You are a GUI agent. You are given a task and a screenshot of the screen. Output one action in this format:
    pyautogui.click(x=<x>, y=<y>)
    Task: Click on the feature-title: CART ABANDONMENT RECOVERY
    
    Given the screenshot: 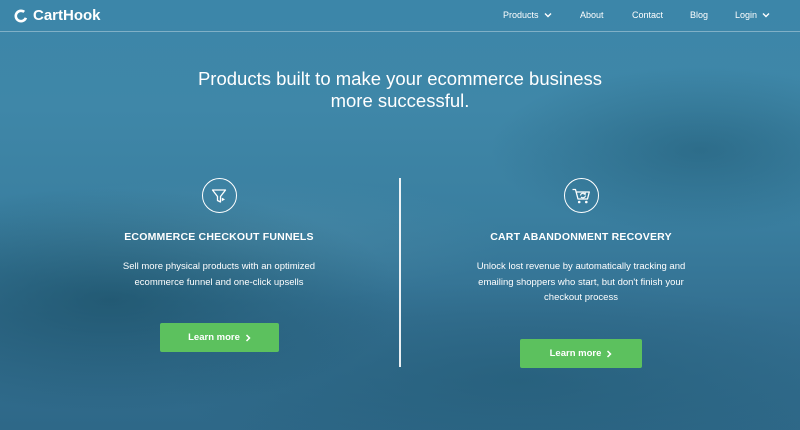 What is the action you would take?
    pyautogui.click(x=581, y=237)
    